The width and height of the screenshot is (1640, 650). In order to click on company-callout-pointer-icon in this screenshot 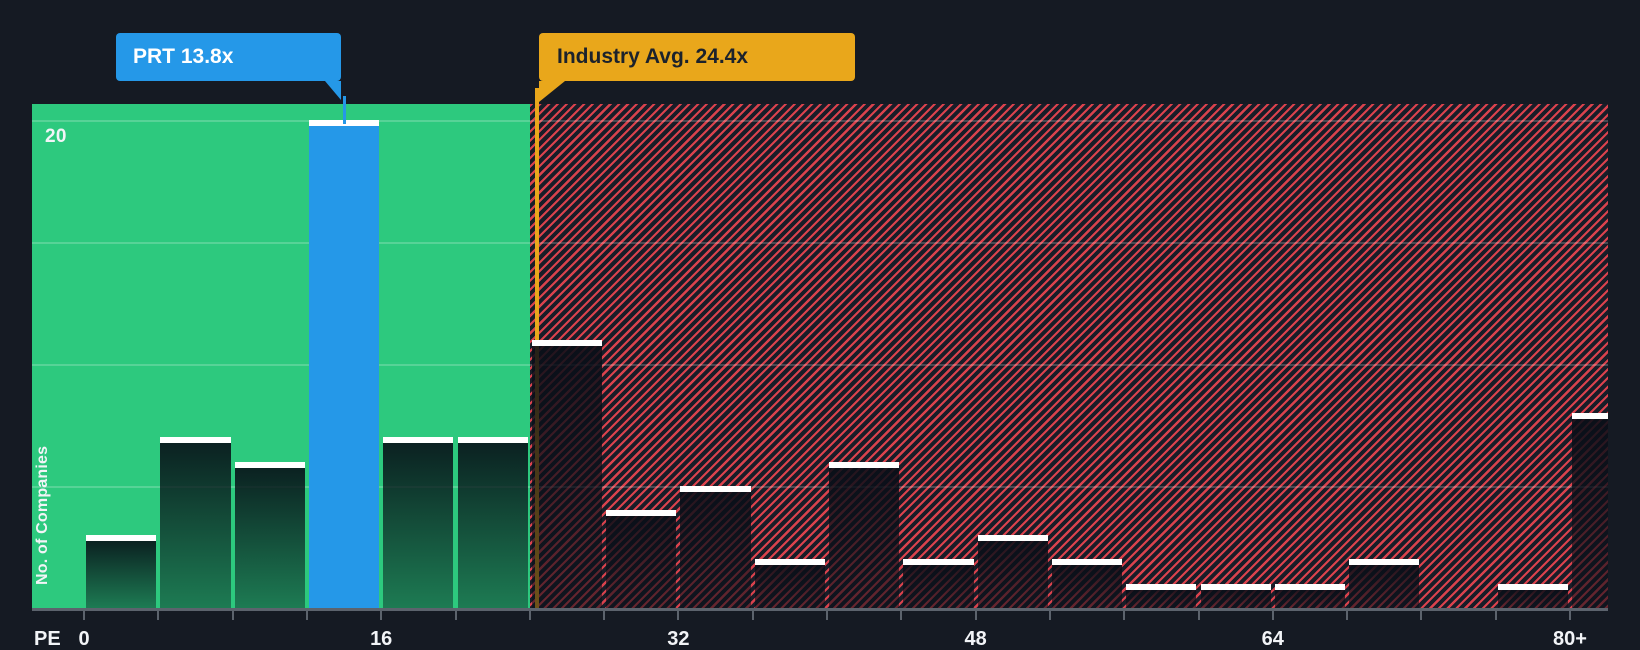, I will do `click(333, 90)`.